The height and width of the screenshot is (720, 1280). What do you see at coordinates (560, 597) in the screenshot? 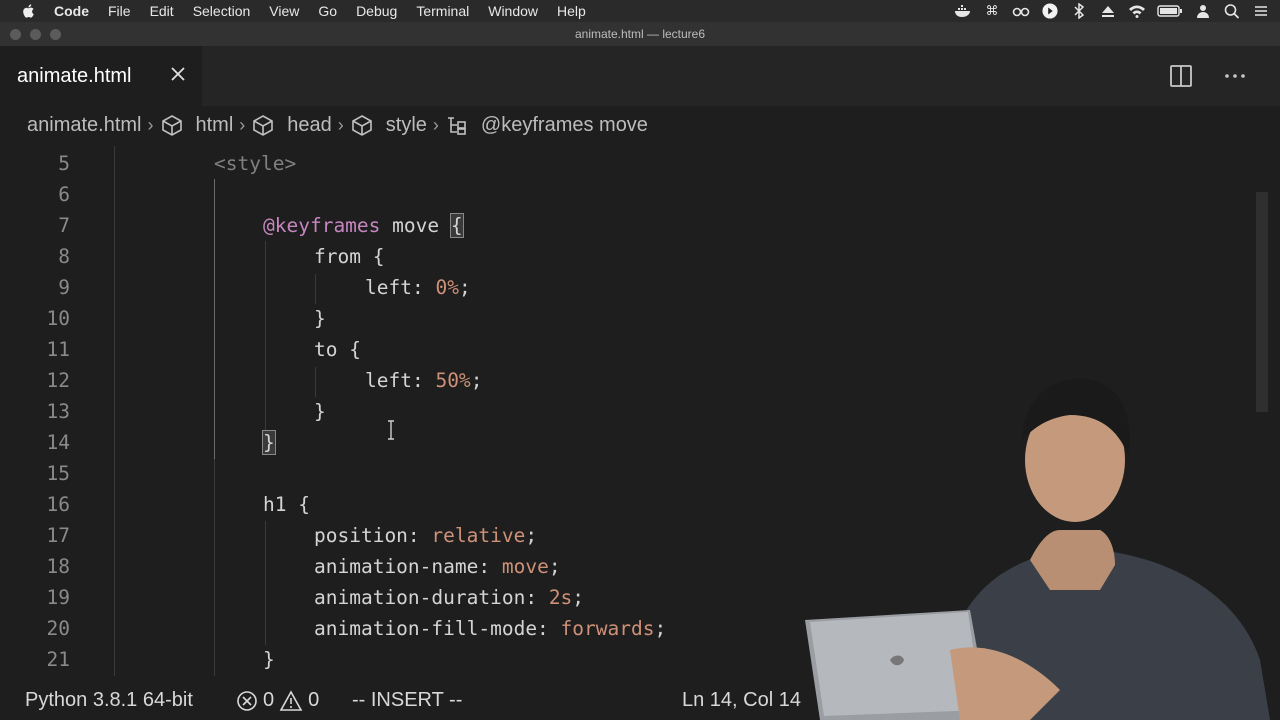
I see `value: 2s` at bounding box center [560, 597].